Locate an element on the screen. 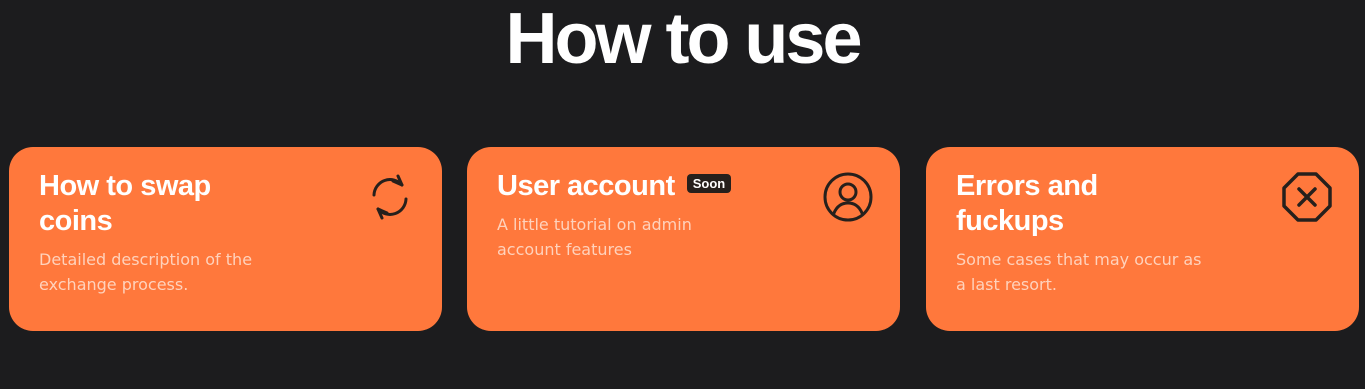 The image size is (1365, 389). card-title: Errors and fuckups is located at coordinates (1027, 203).